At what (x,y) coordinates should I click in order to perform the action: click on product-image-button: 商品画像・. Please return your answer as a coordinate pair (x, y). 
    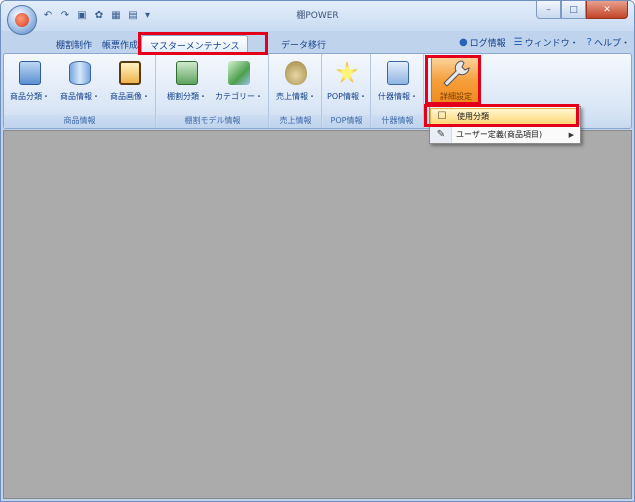
    Looking at the image, I should click on (130, 84).